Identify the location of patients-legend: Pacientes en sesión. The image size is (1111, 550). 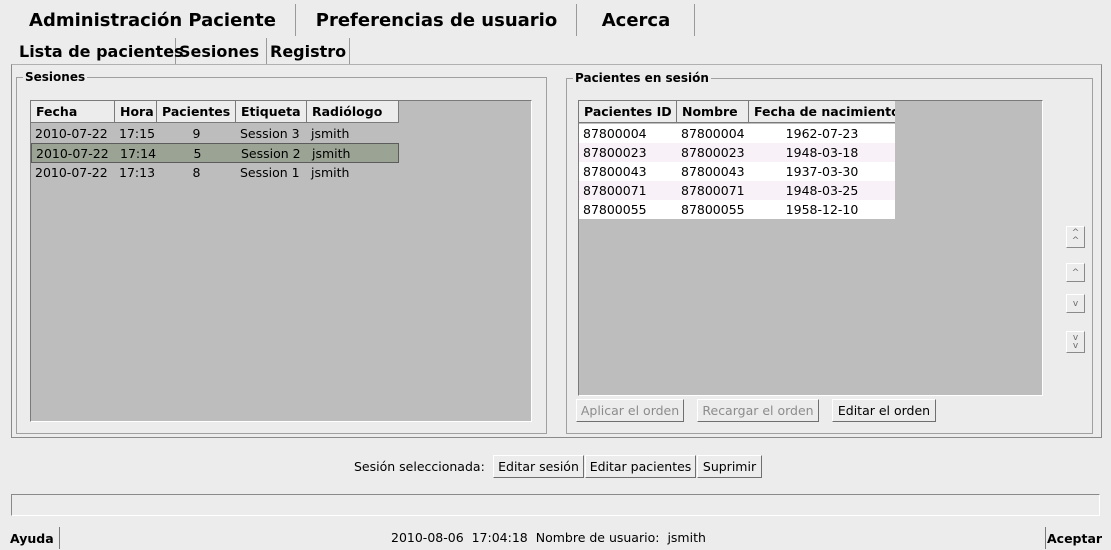
(642, 78).